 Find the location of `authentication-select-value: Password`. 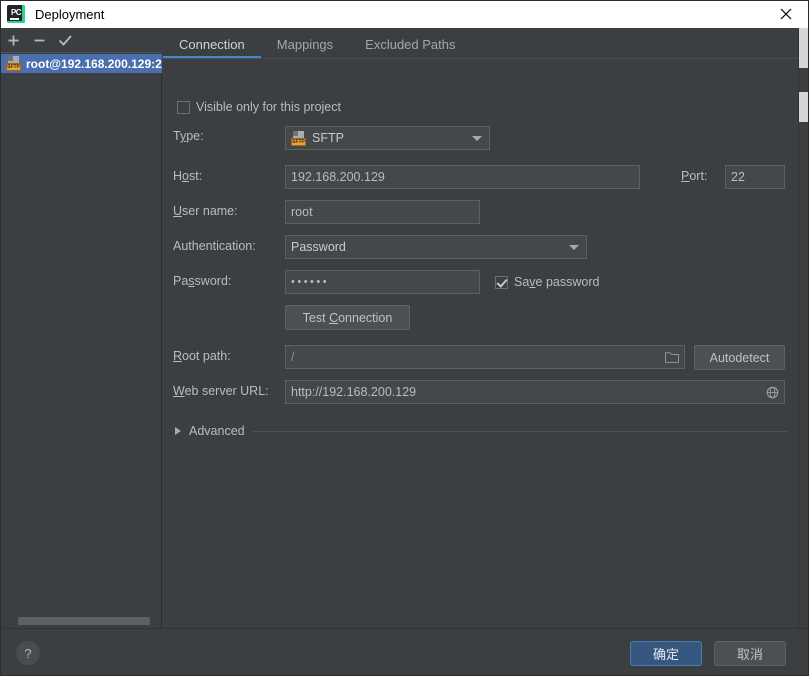

authentication-select-value: Password is located at coordinates (318, 247).